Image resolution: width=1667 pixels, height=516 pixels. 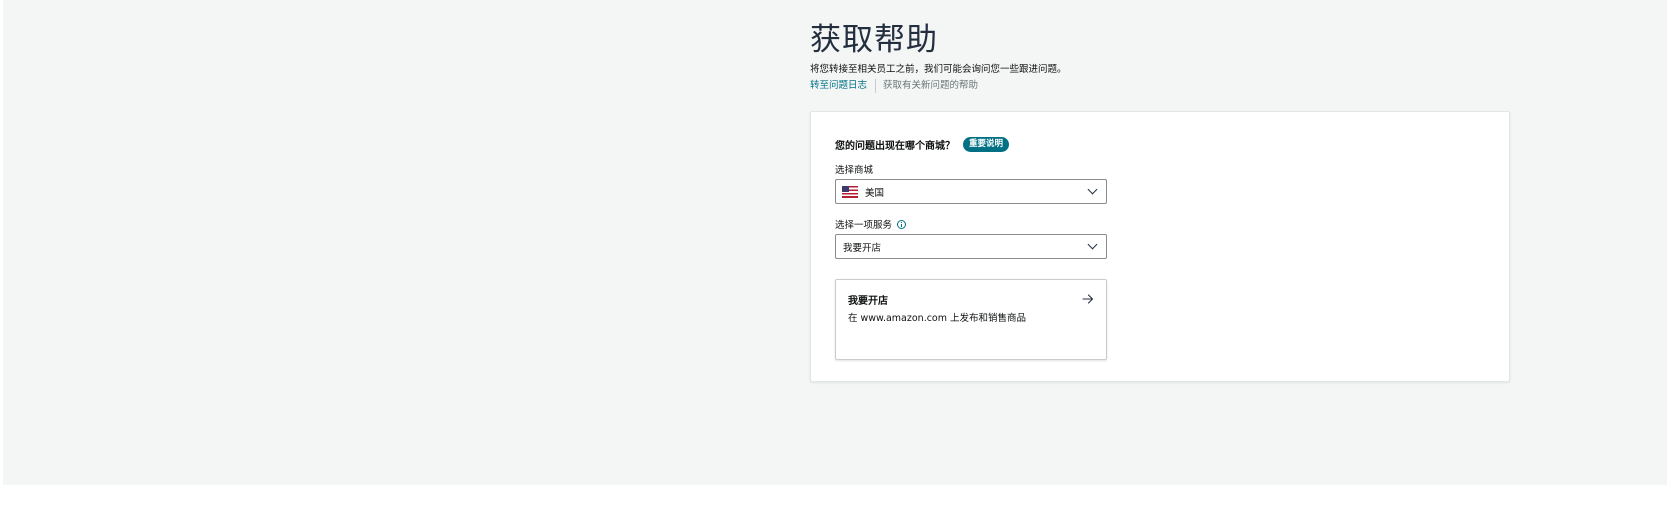 I want to click on header-links: 转至问题日志 获取有关新问题的帮助, so click(x=1160, y=86).